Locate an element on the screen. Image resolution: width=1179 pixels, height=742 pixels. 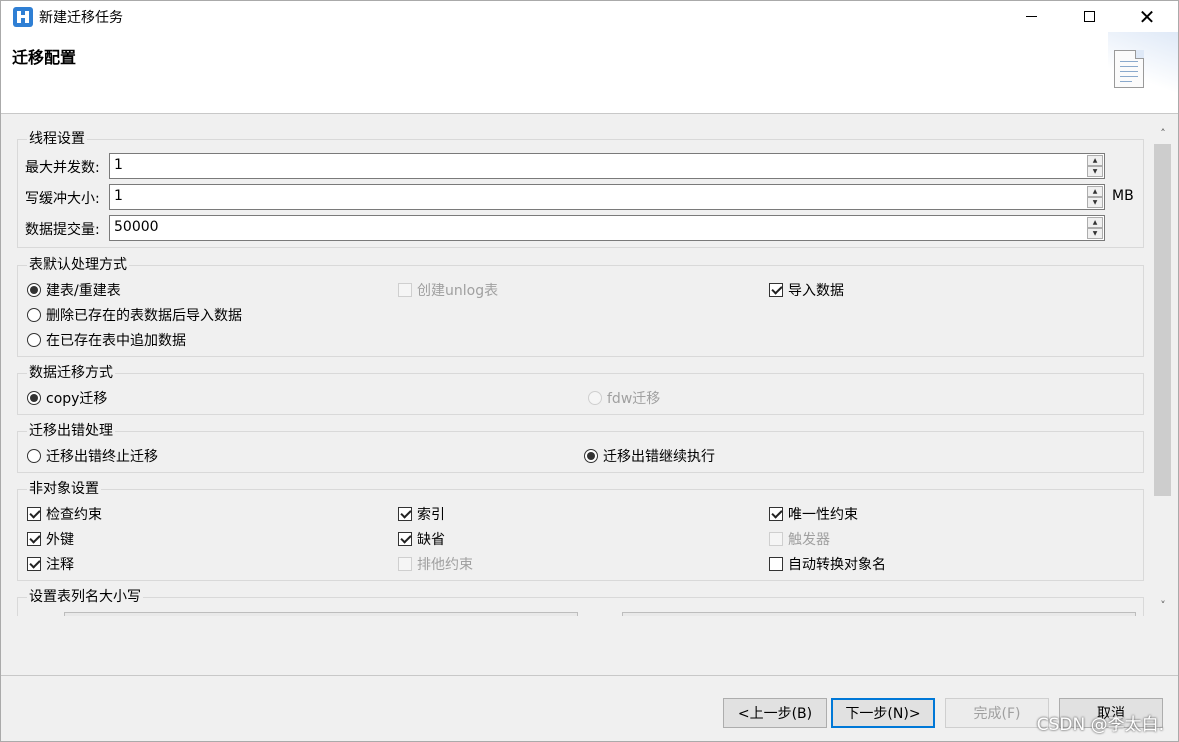
default-checkbox: 缺省 is located at coordinates (421, 539).